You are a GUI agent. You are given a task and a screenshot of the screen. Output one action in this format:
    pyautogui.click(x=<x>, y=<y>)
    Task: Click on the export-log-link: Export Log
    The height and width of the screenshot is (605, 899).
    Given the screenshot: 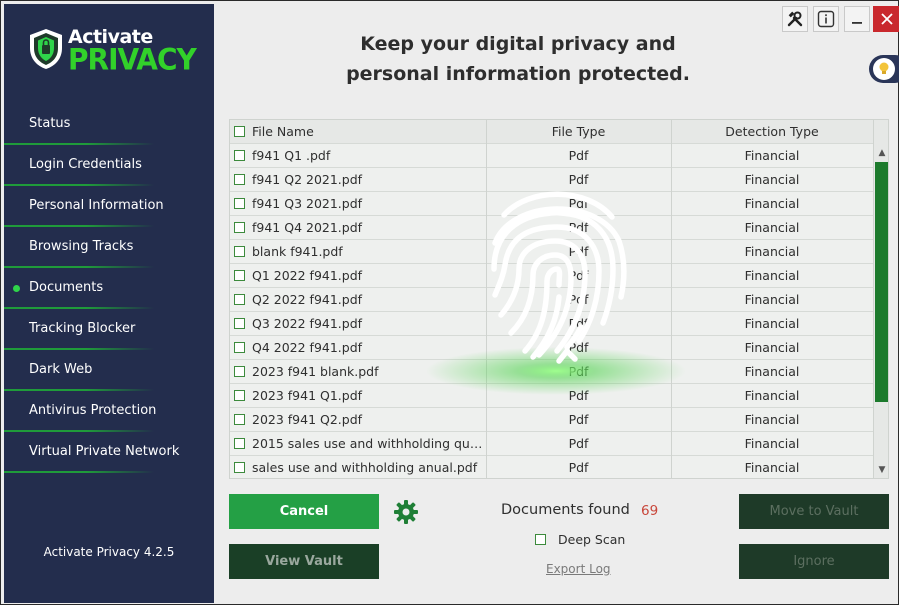 What is the action you would take?
    pyautogui.click(x=578, y=569)
    